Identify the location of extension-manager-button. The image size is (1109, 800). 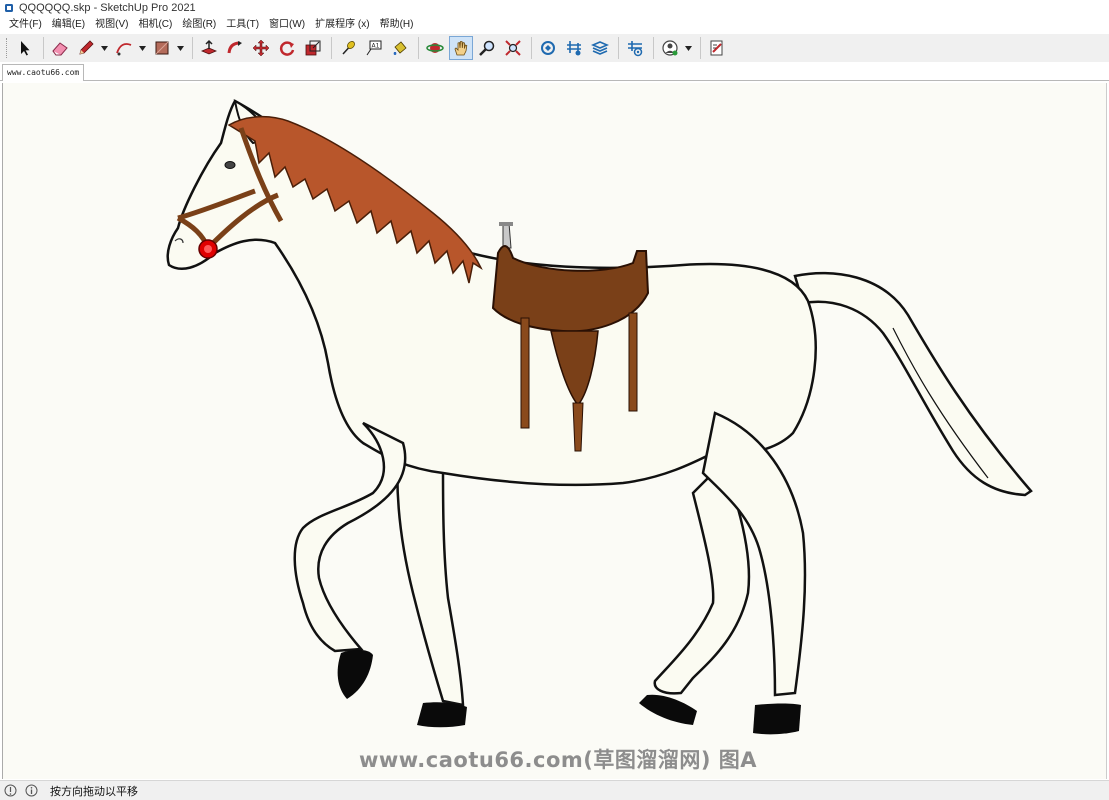
(635, 48).